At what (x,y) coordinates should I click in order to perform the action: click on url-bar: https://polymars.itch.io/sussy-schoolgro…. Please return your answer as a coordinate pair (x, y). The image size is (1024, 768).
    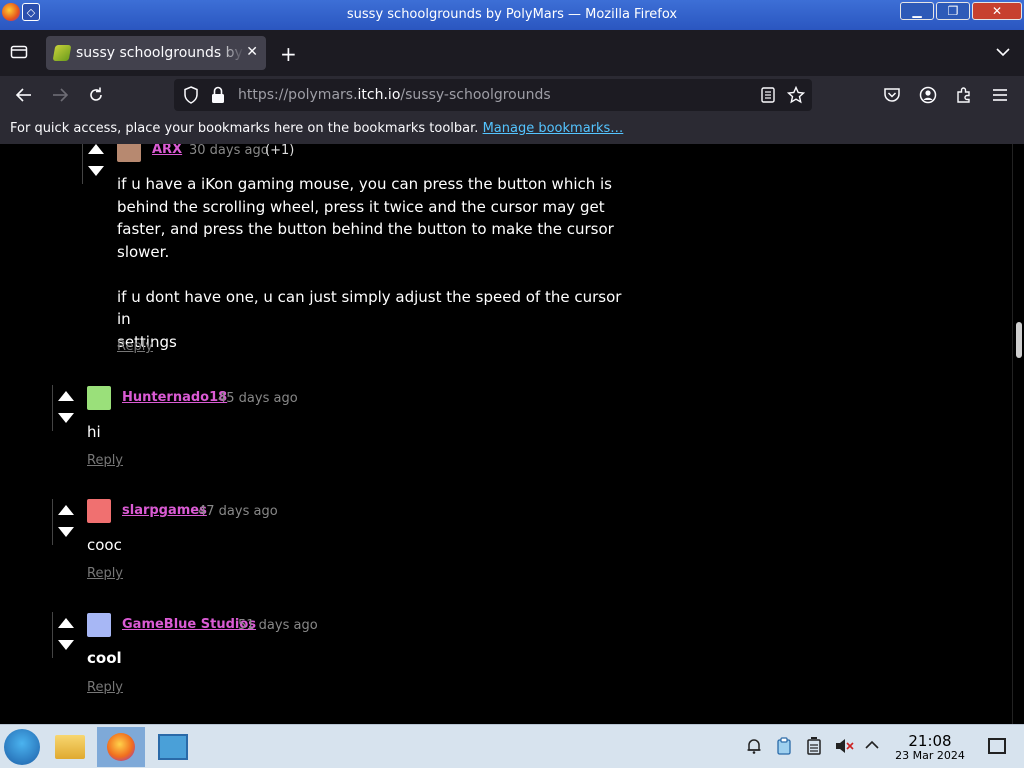
    Looking at the image, I should click on (493, 95).